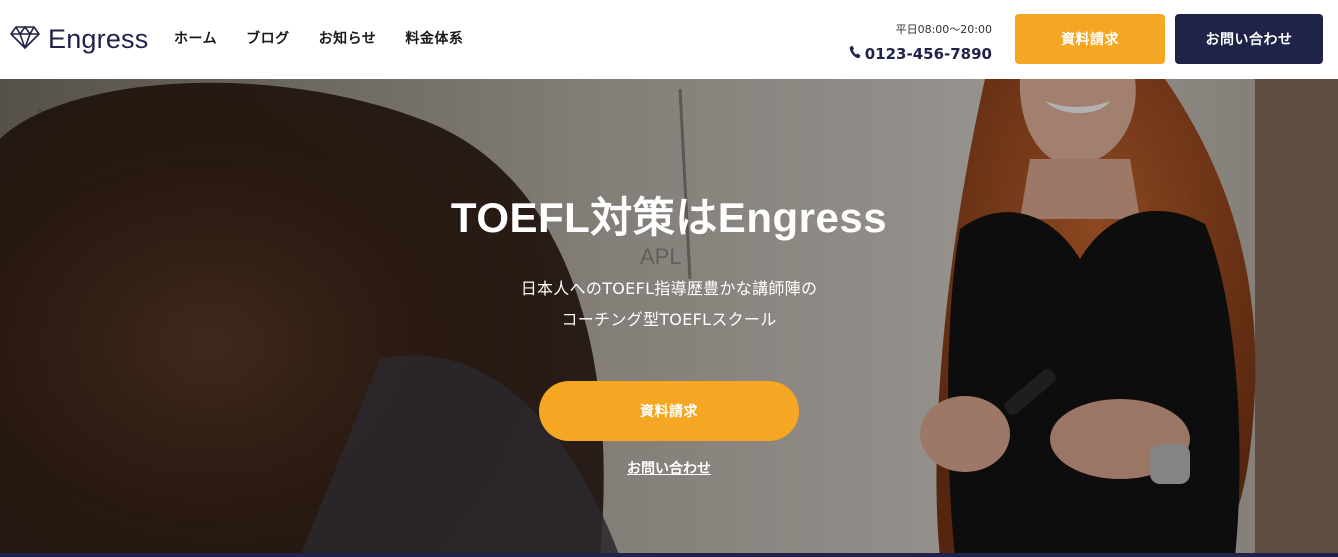  Describe the element at coordinates (669, 304) in the screenshot. I see `hero-subtitle: 日本人へのTOEFL指導歴豊かな講師陣の コーチング型TOEFLスクール` at that location.